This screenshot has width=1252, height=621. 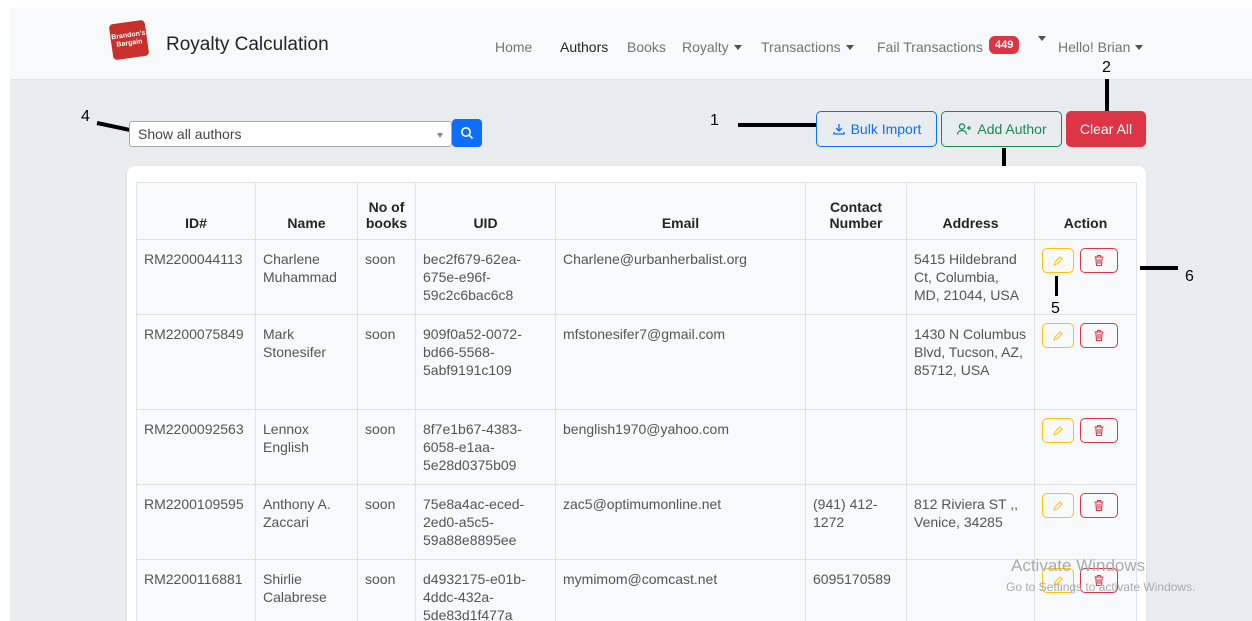 I want to click on activation-watermark: Activate Windows, so click(x=1078, y=565).